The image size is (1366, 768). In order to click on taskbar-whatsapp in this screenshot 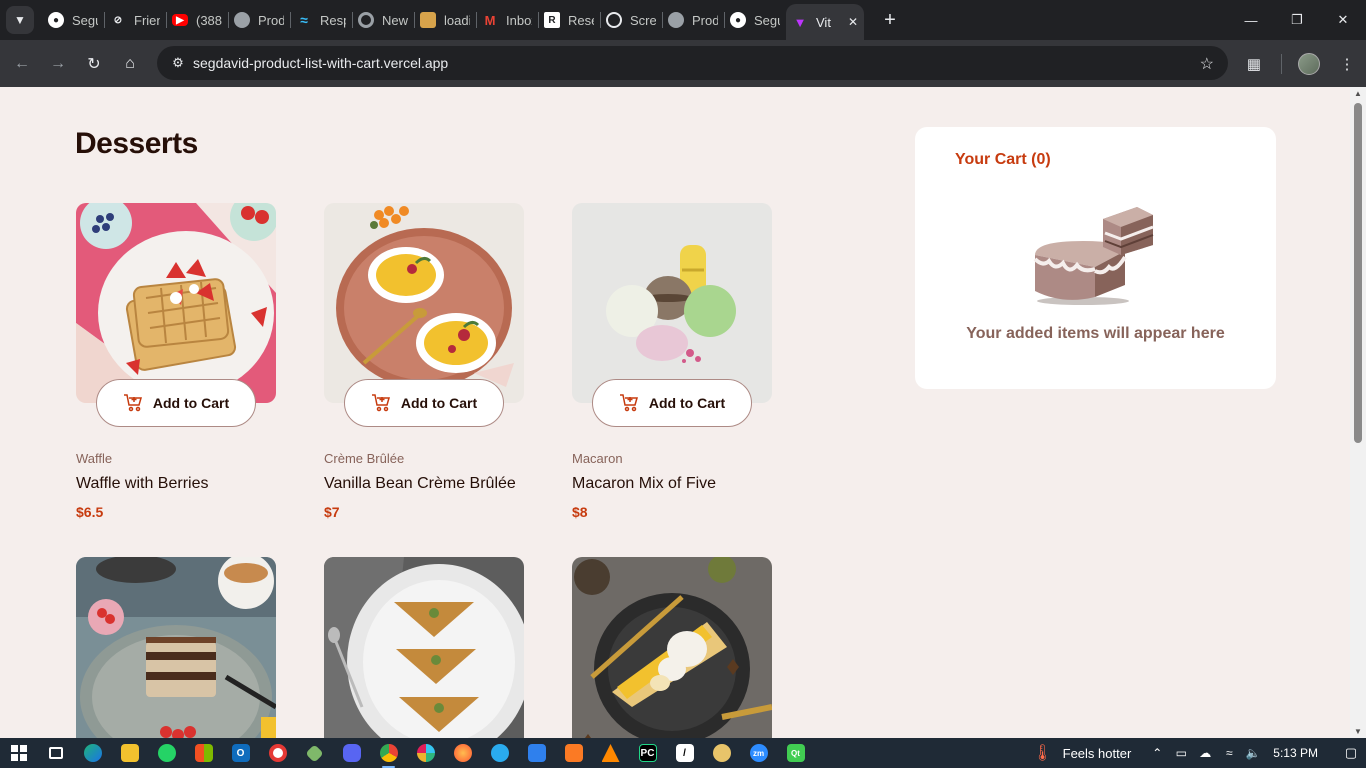, I will do `click(166, 753)`.